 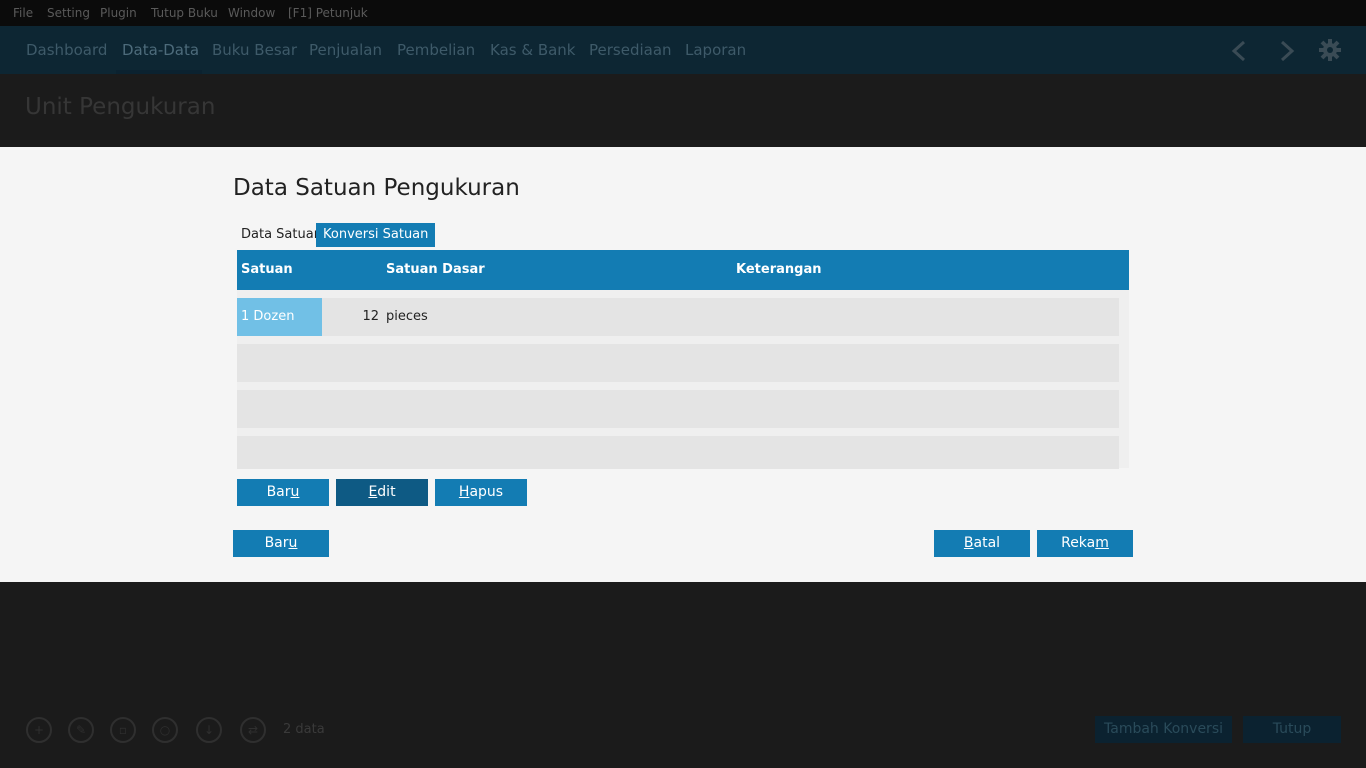 I want to click on add-icon: +, so click(x=39, y=730).